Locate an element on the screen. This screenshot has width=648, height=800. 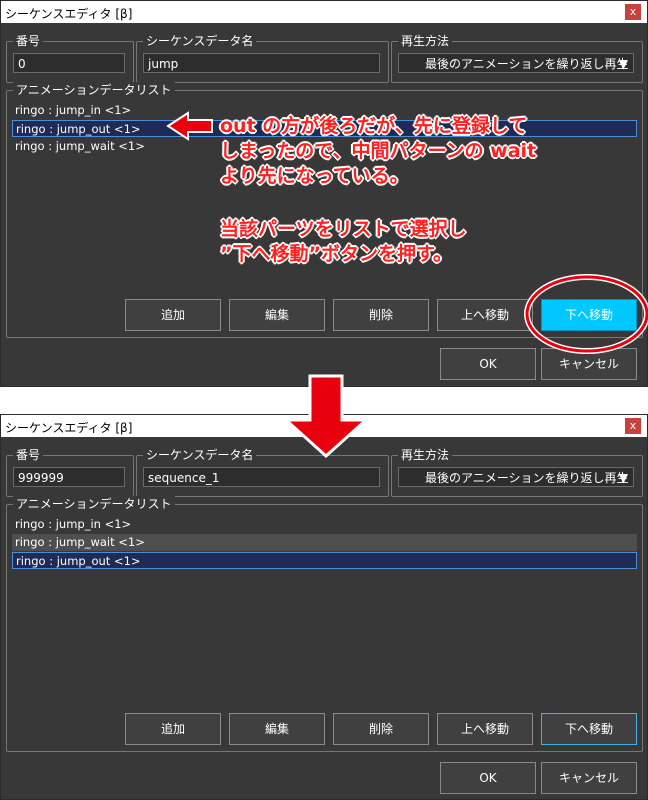
list-item: ringo : jump_in <1> is located at coordinates (324, 524).